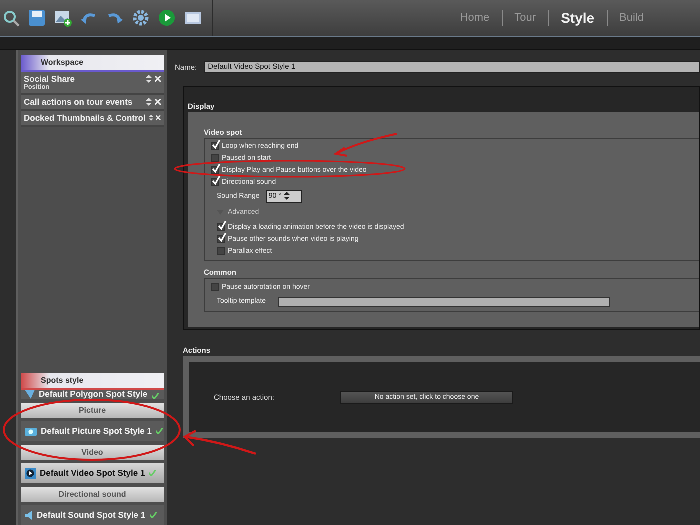  I want to click on workspace-panel: Docked Thumbnails & Control, so click(92, 119).